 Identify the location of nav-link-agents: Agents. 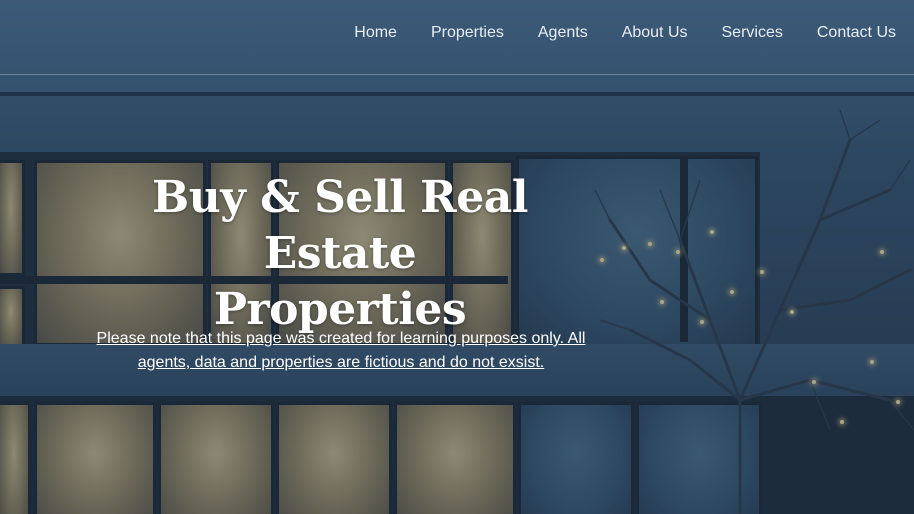
(563, 32).